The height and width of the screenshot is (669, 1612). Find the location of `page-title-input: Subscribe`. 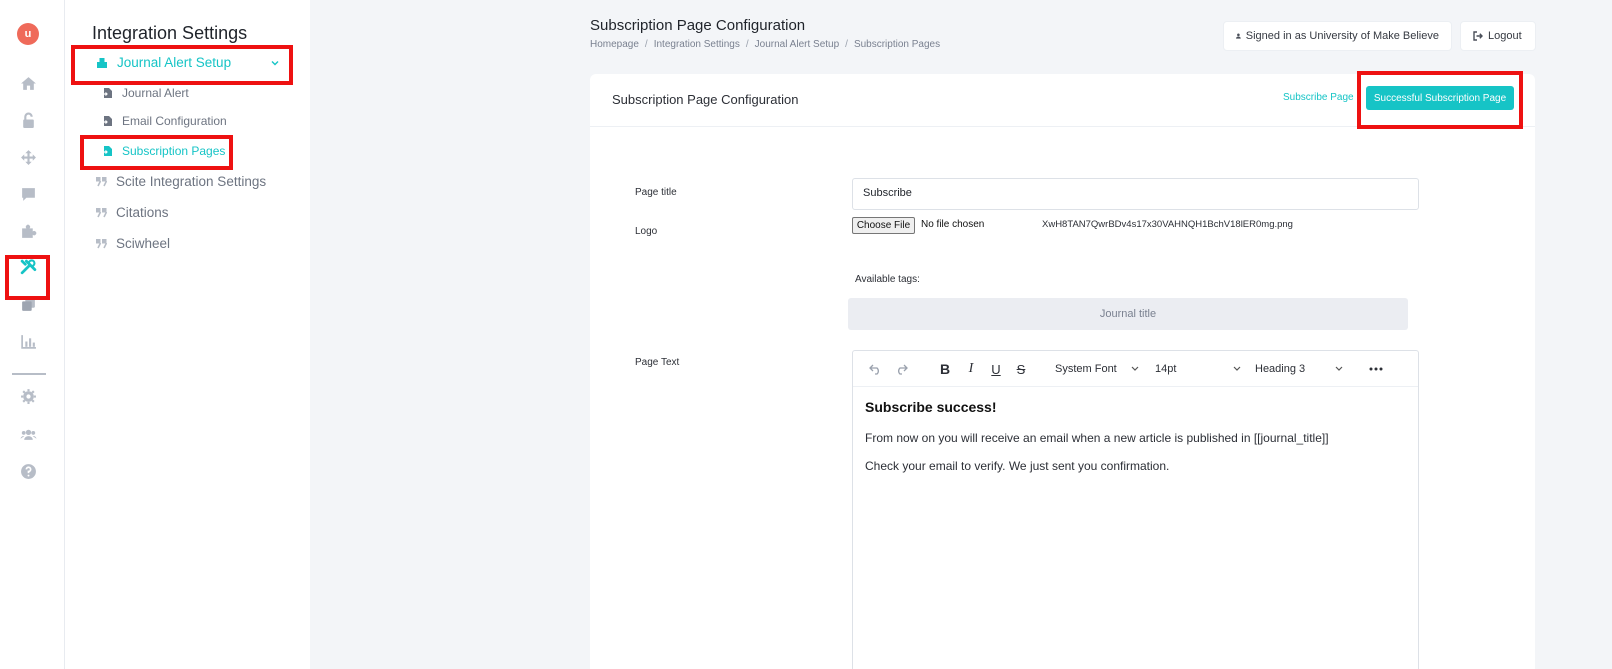

page-title-input: Subscribe is located at coordinates (1135, 194).